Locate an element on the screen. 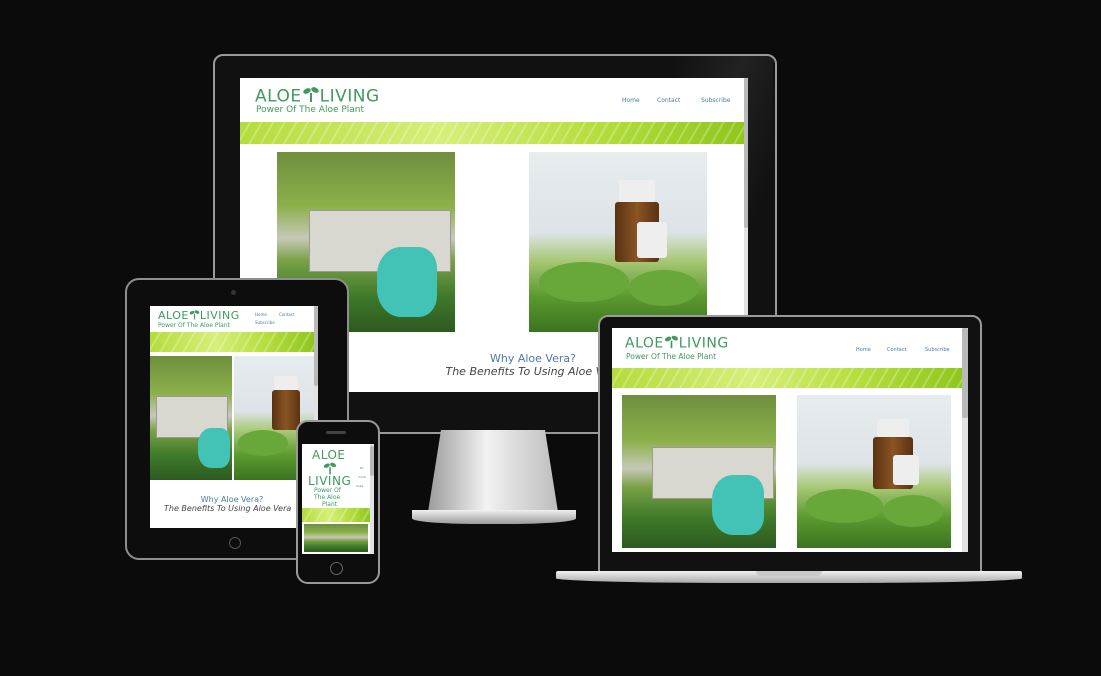 This screenshot has height=676, width=1101. laptop-scrollbar is located at coordinates (965, 440).